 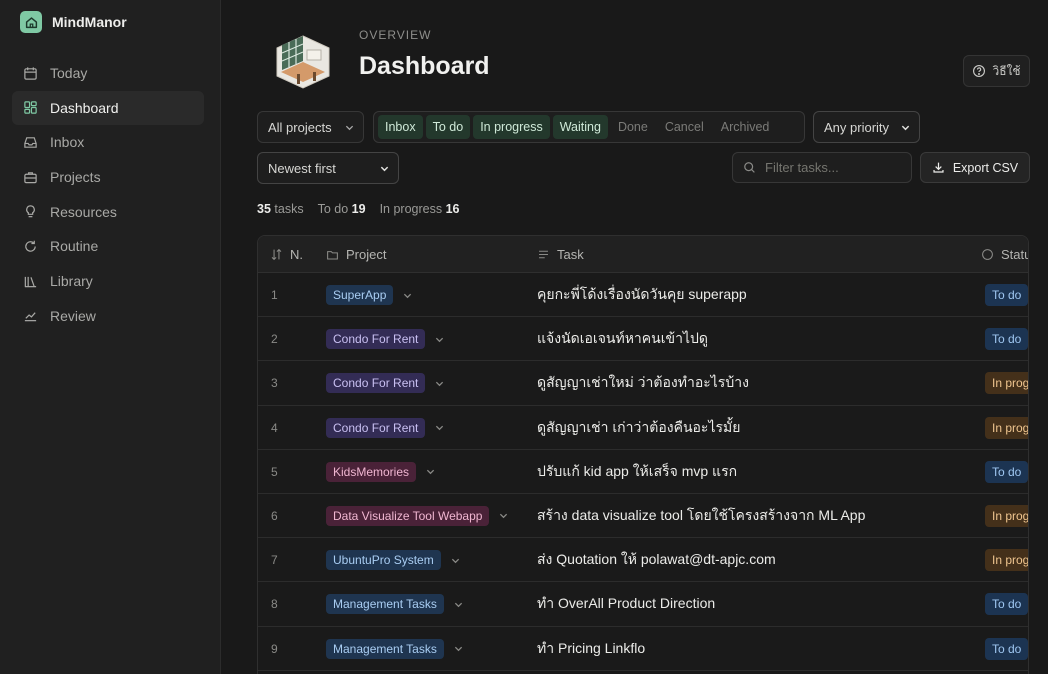 I want to click on sidebar-item-projects: Projects, so click(x=108, y=177).